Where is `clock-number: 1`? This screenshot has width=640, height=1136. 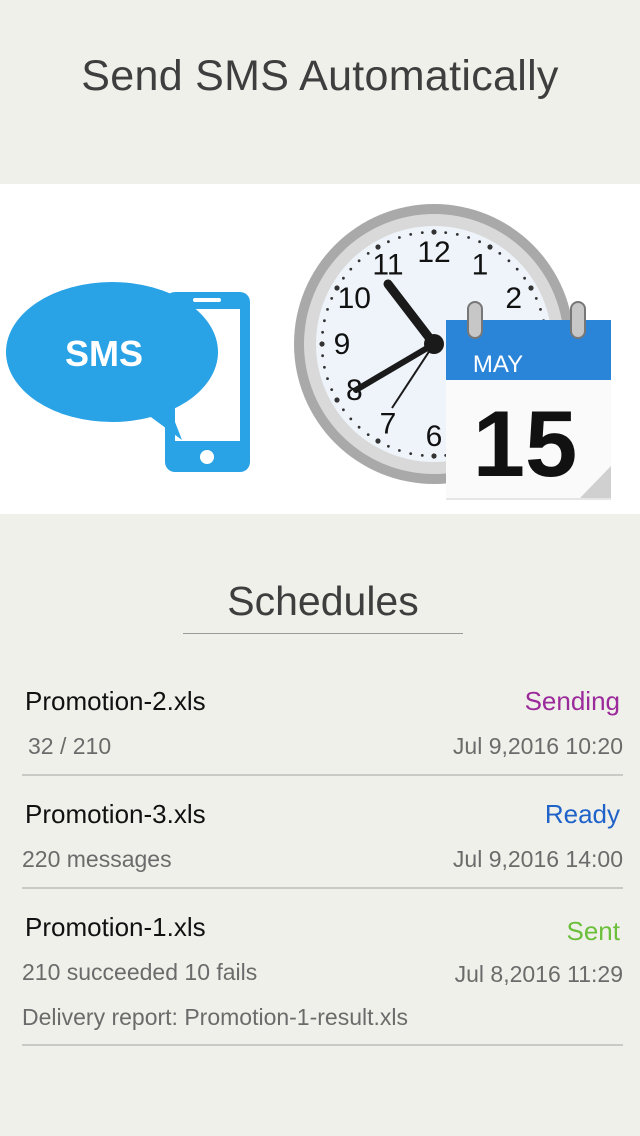
clock-number: 1 is located at coordinates (480, 264).